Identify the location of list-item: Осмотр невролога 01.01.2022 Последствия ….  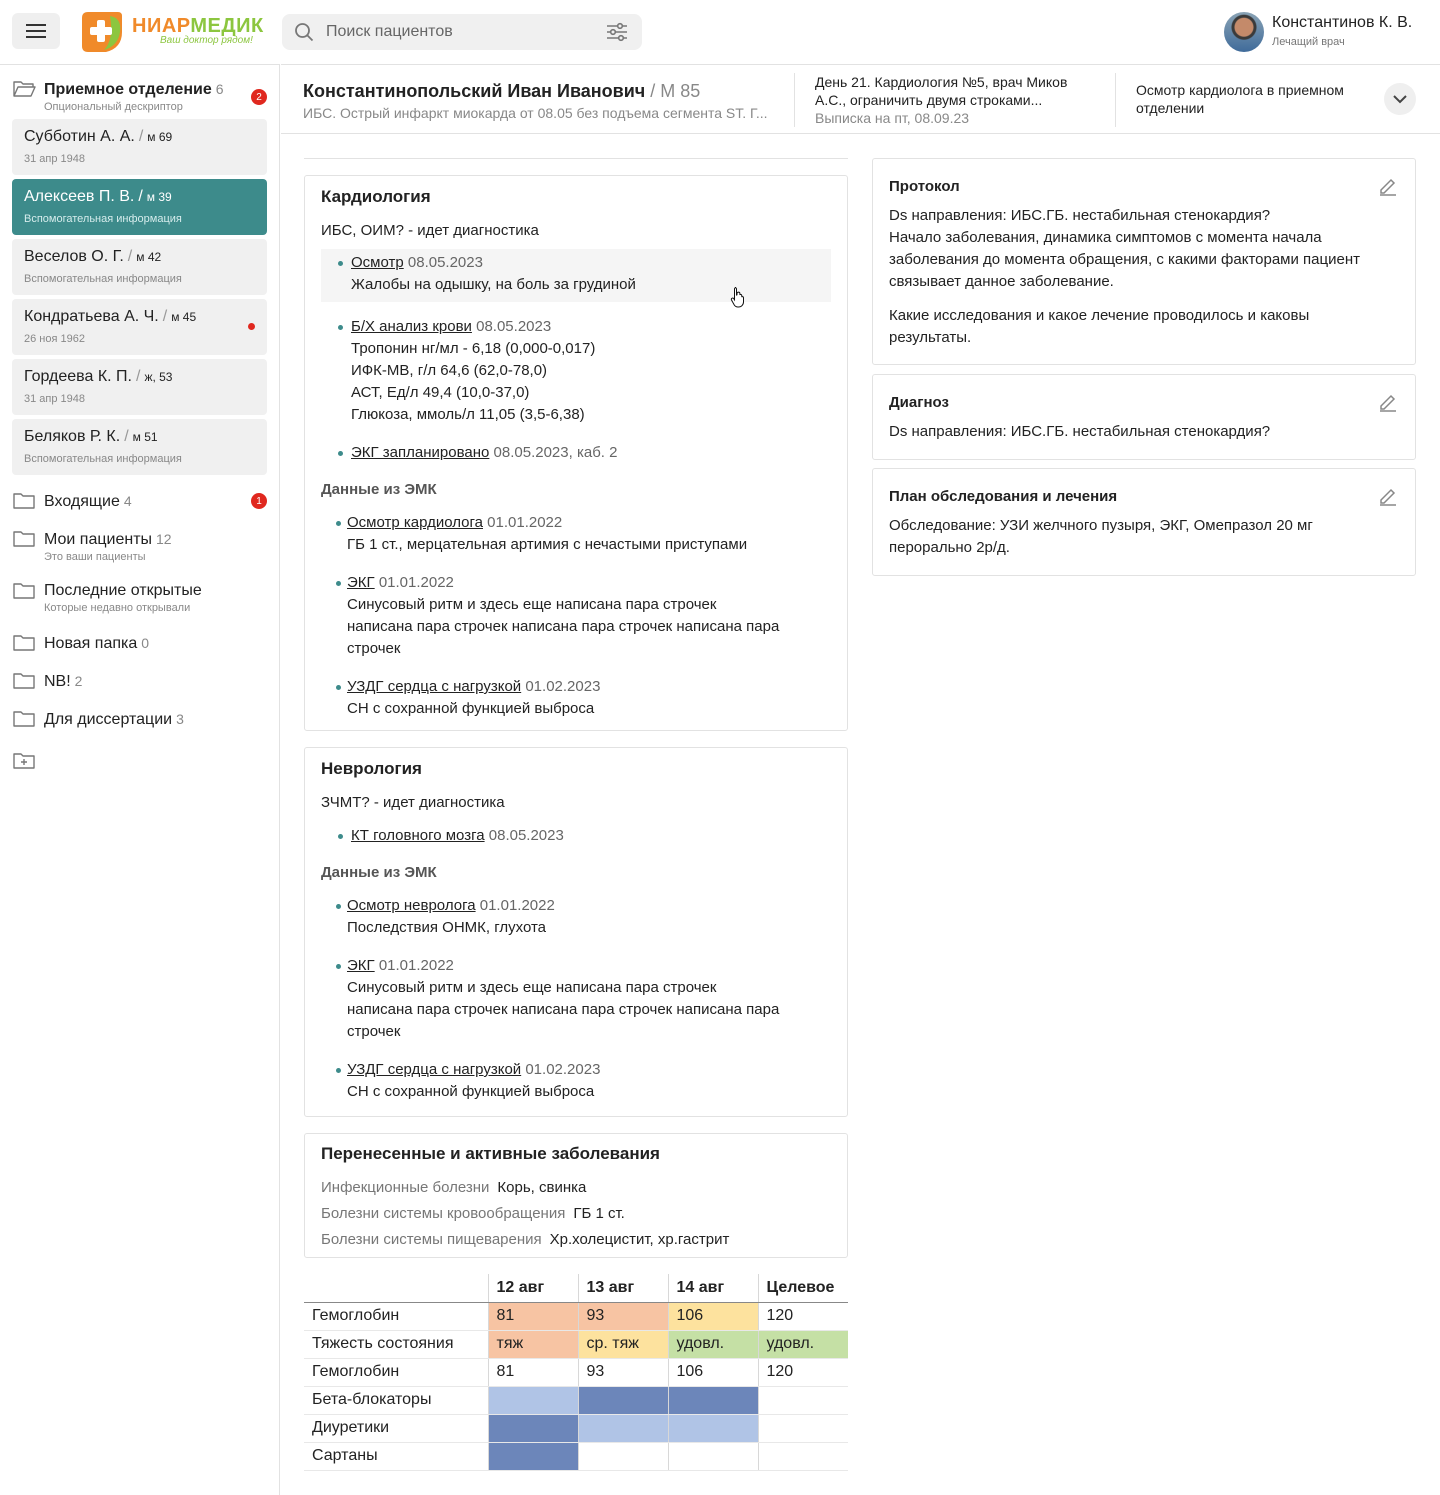
(576, 917).